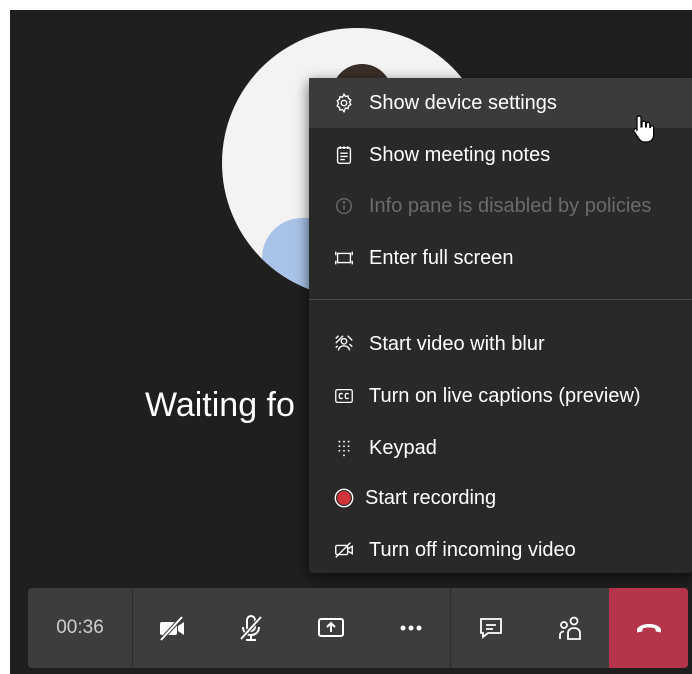 Image resolution: width=692 pixels, height=674 pixels. What do you see at coordinates (344, 206) in the screenshot?
I see `info-icon` at bounding box center [344, 206].